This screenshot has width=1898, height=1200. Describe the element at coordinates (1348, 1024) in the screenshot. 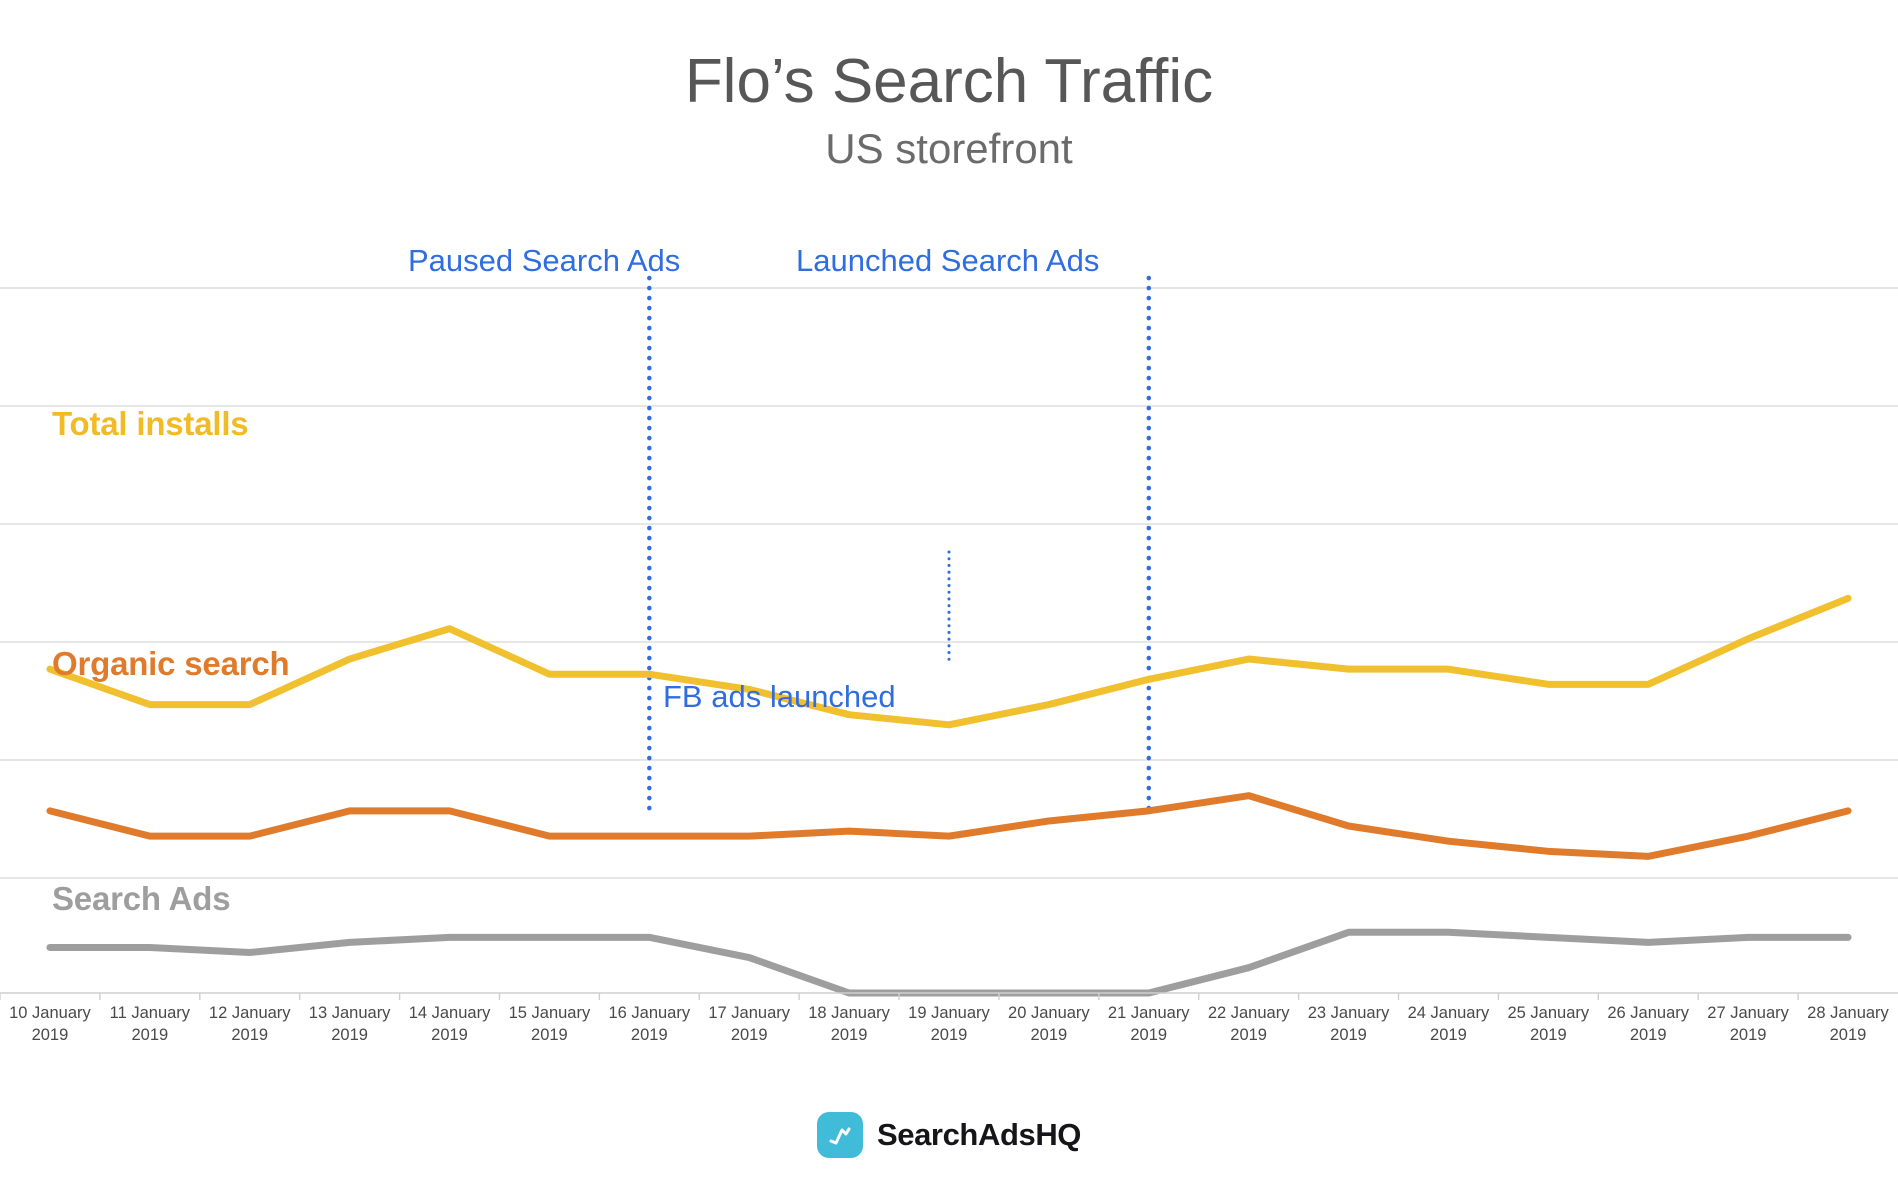

I see `x-axis-tick-label: 23 January 2019` at that location.